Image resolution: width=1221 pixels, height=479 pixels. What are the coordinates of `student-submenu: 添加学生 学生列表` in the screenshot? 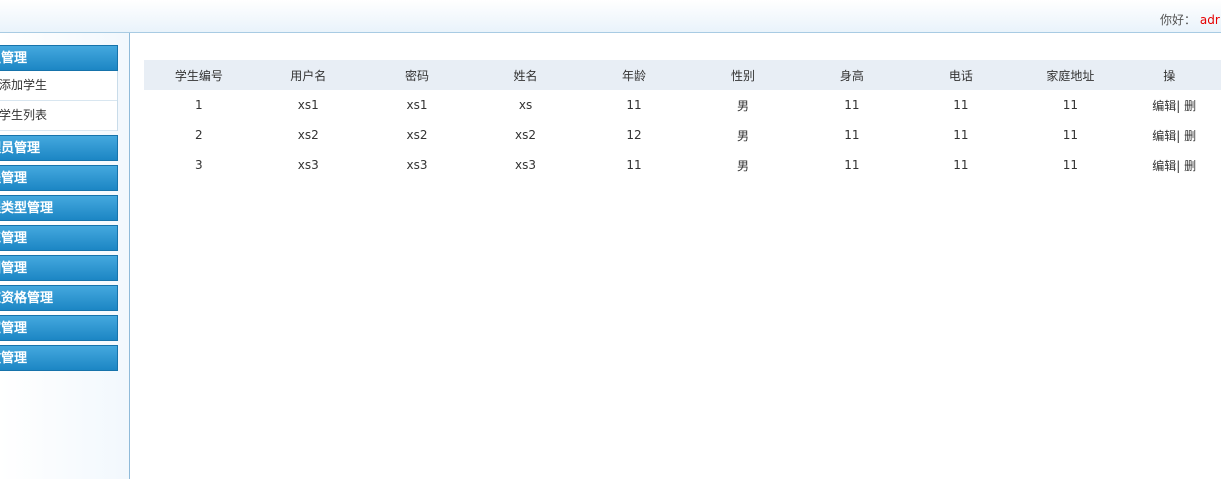 It's located at (59, 101).